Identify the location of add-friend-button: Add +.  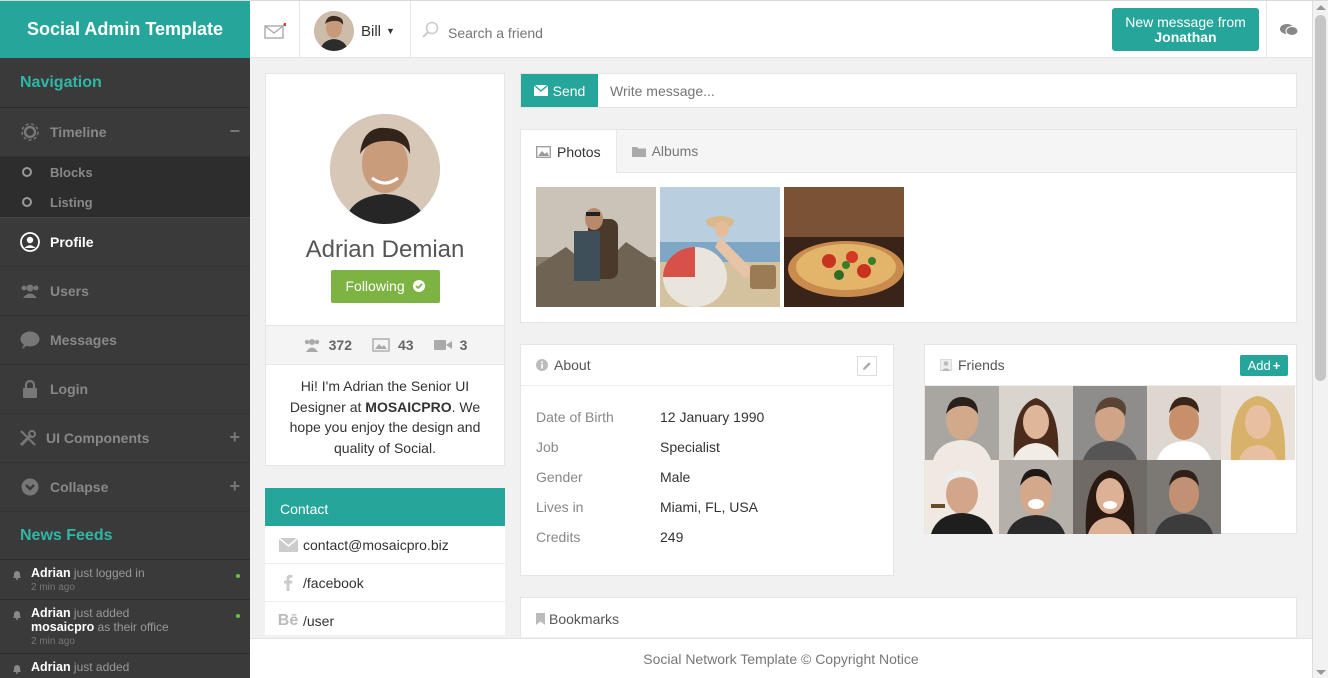
(1264, 365).